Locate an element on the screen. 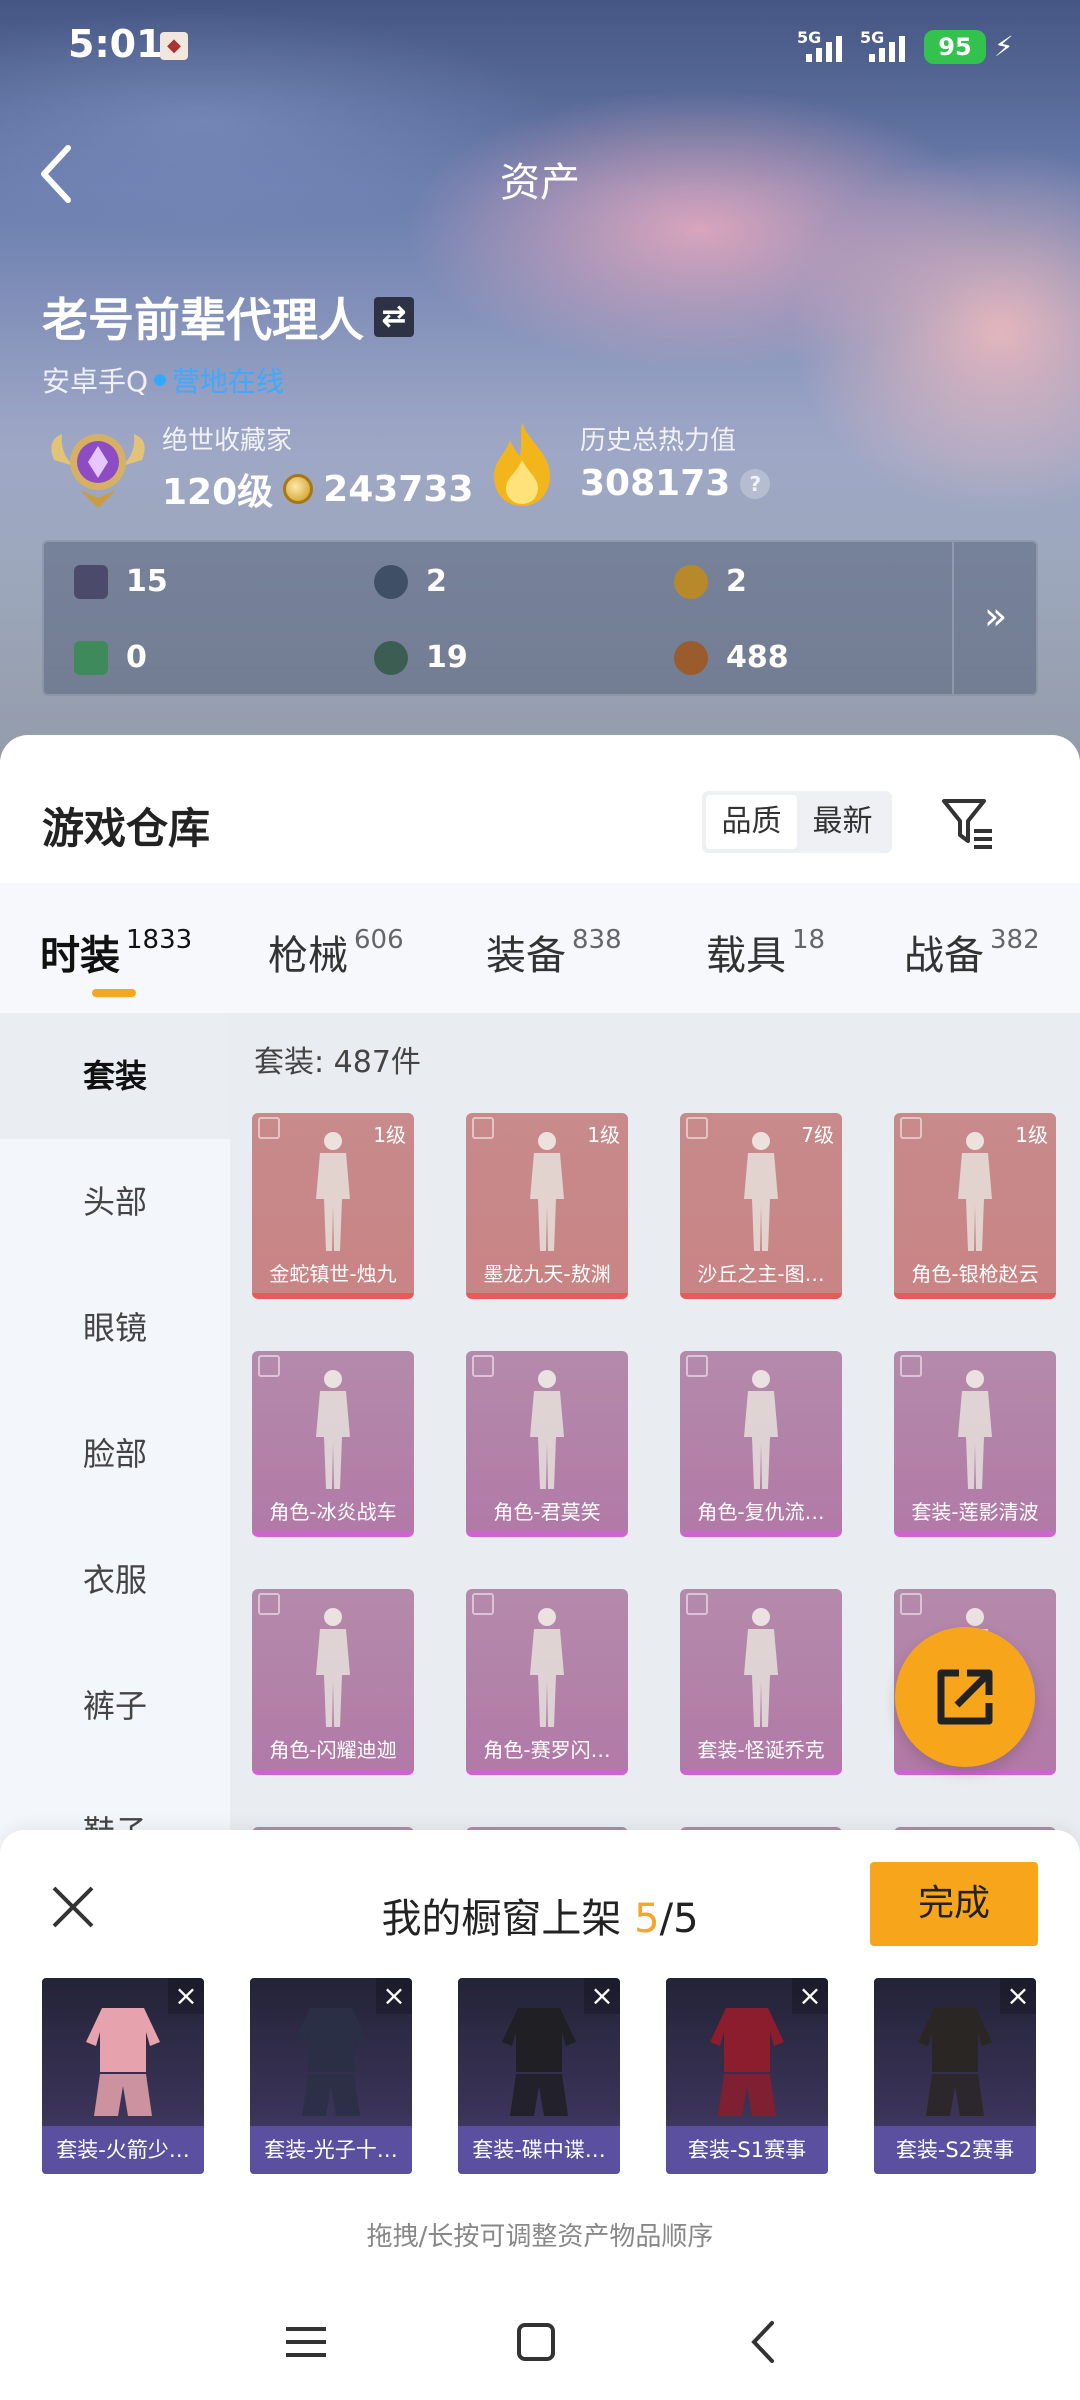  sort-newest-button: 最新 is located at coordinates (842, 822).